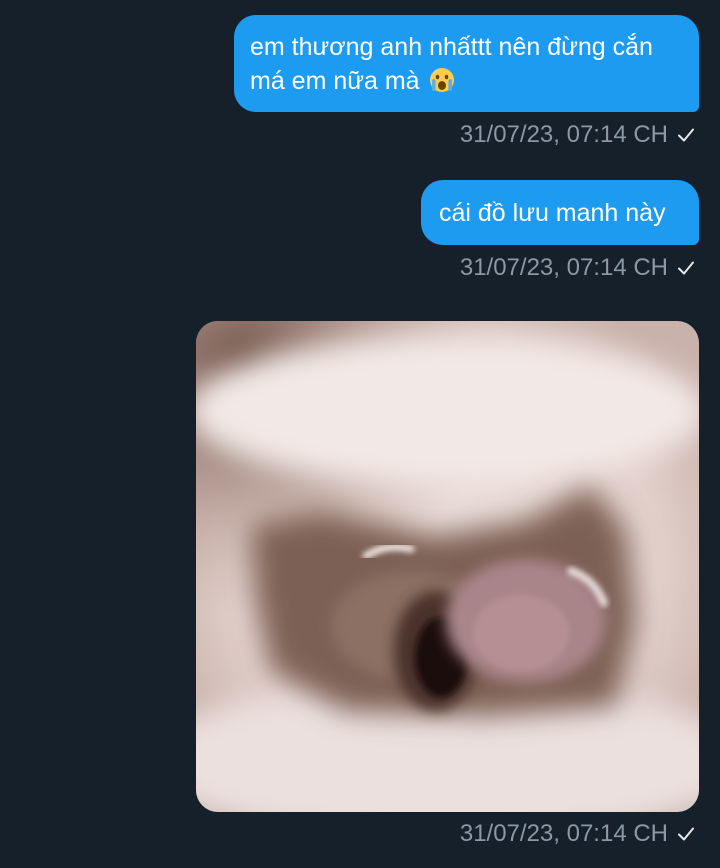 This screenshot has height=868, width=720. I want to click on crying-face-emoji-icon, so click(441, 80).